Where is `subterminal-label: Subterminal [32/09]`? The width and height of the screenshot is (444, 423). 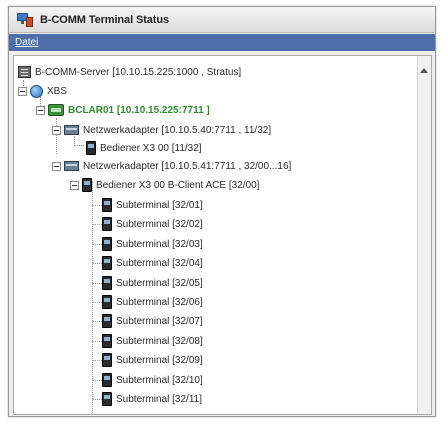 subterminal-label: Subterminal [32/09] is located at coordinates (159, 360).